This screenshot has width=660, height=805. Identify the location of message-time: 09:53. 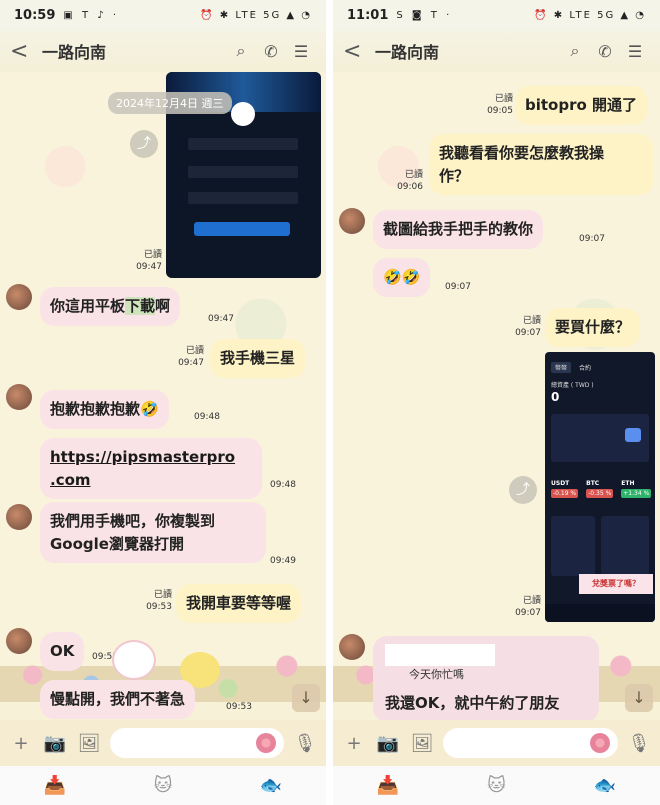
(239, 707).